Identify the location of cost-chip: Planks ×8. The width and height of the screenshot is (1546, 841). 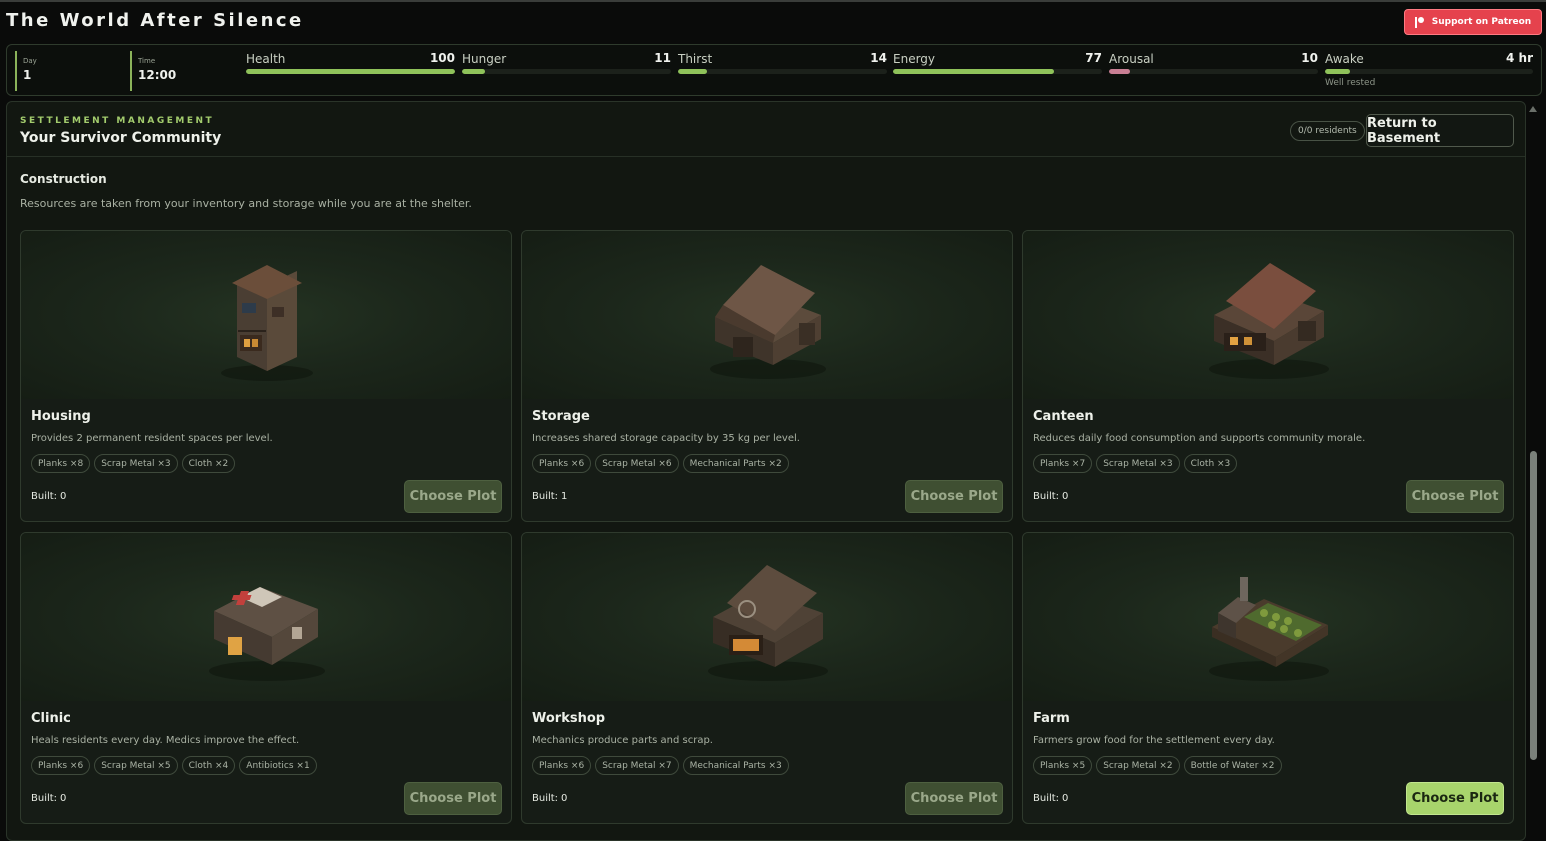
(61, 463).